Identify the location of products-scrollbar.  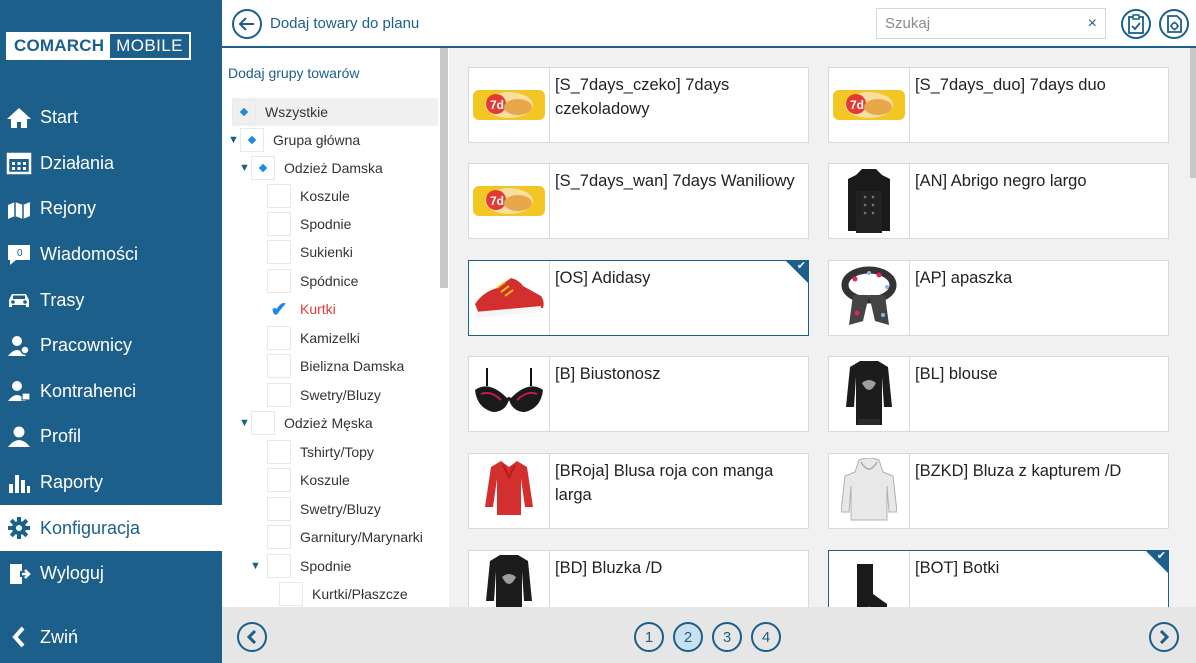
(1193, 113).